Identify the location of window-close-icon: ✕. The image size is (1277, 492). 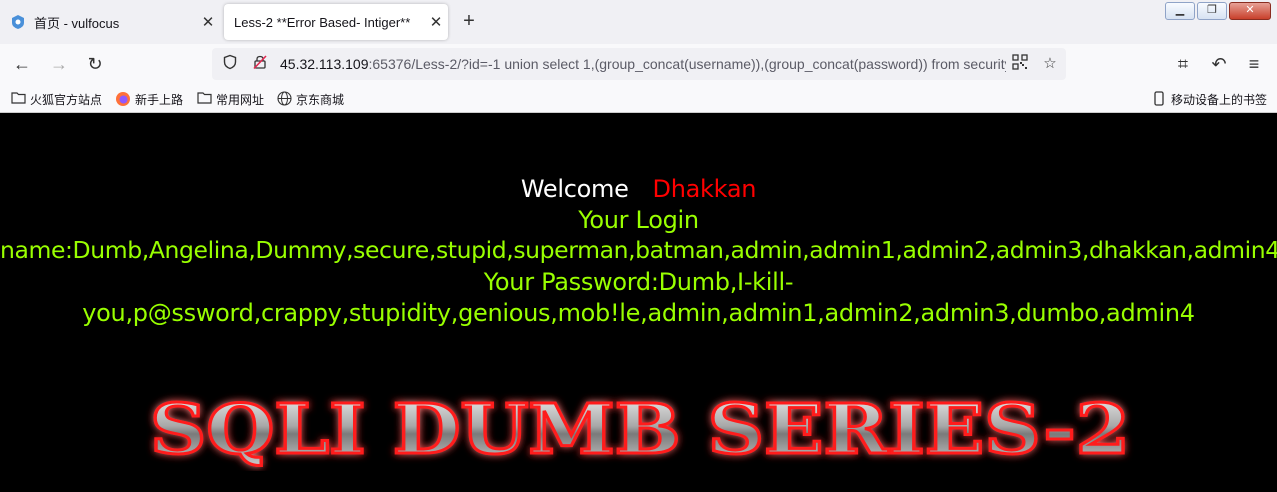
(1250, 11).